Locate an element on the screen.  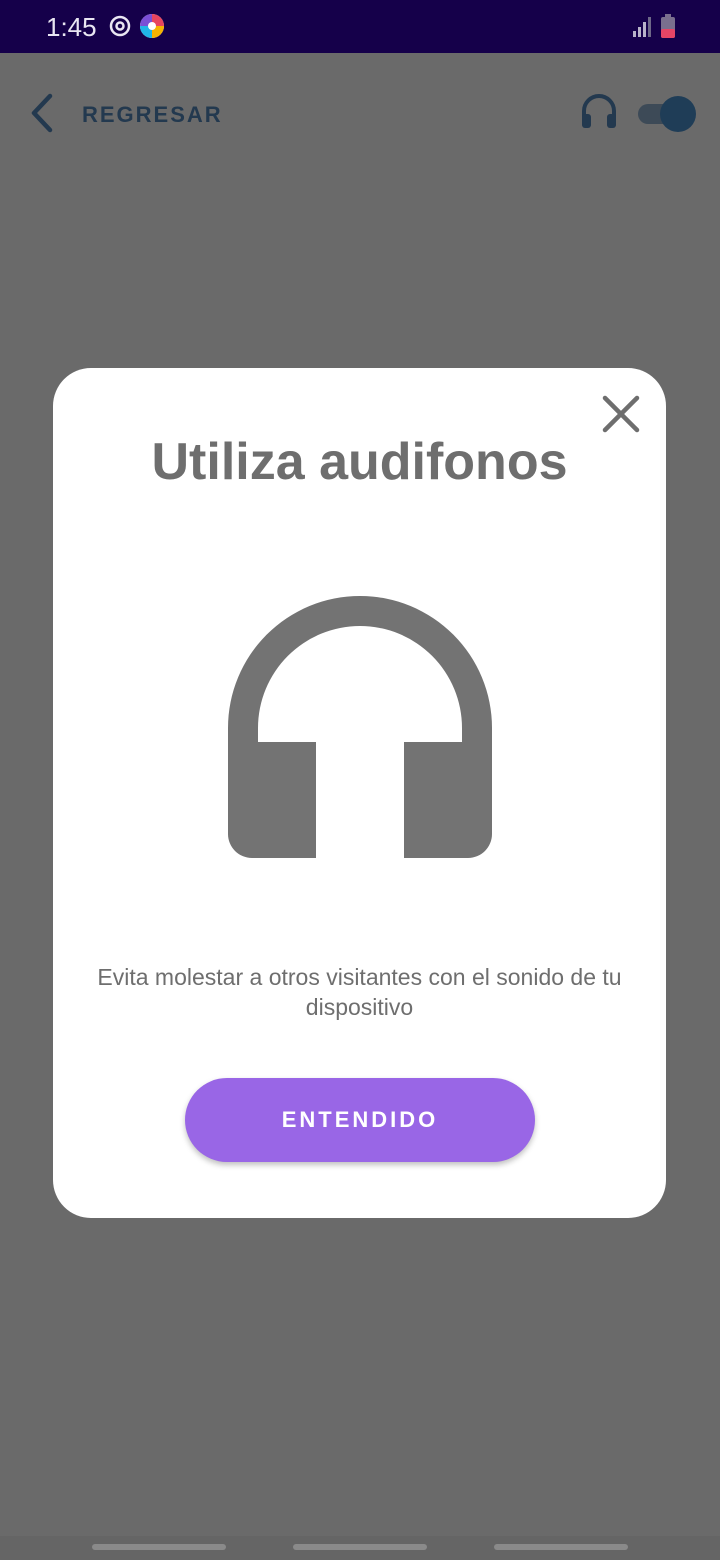
status-time: 1:45 is located at coordinates (71, 27).